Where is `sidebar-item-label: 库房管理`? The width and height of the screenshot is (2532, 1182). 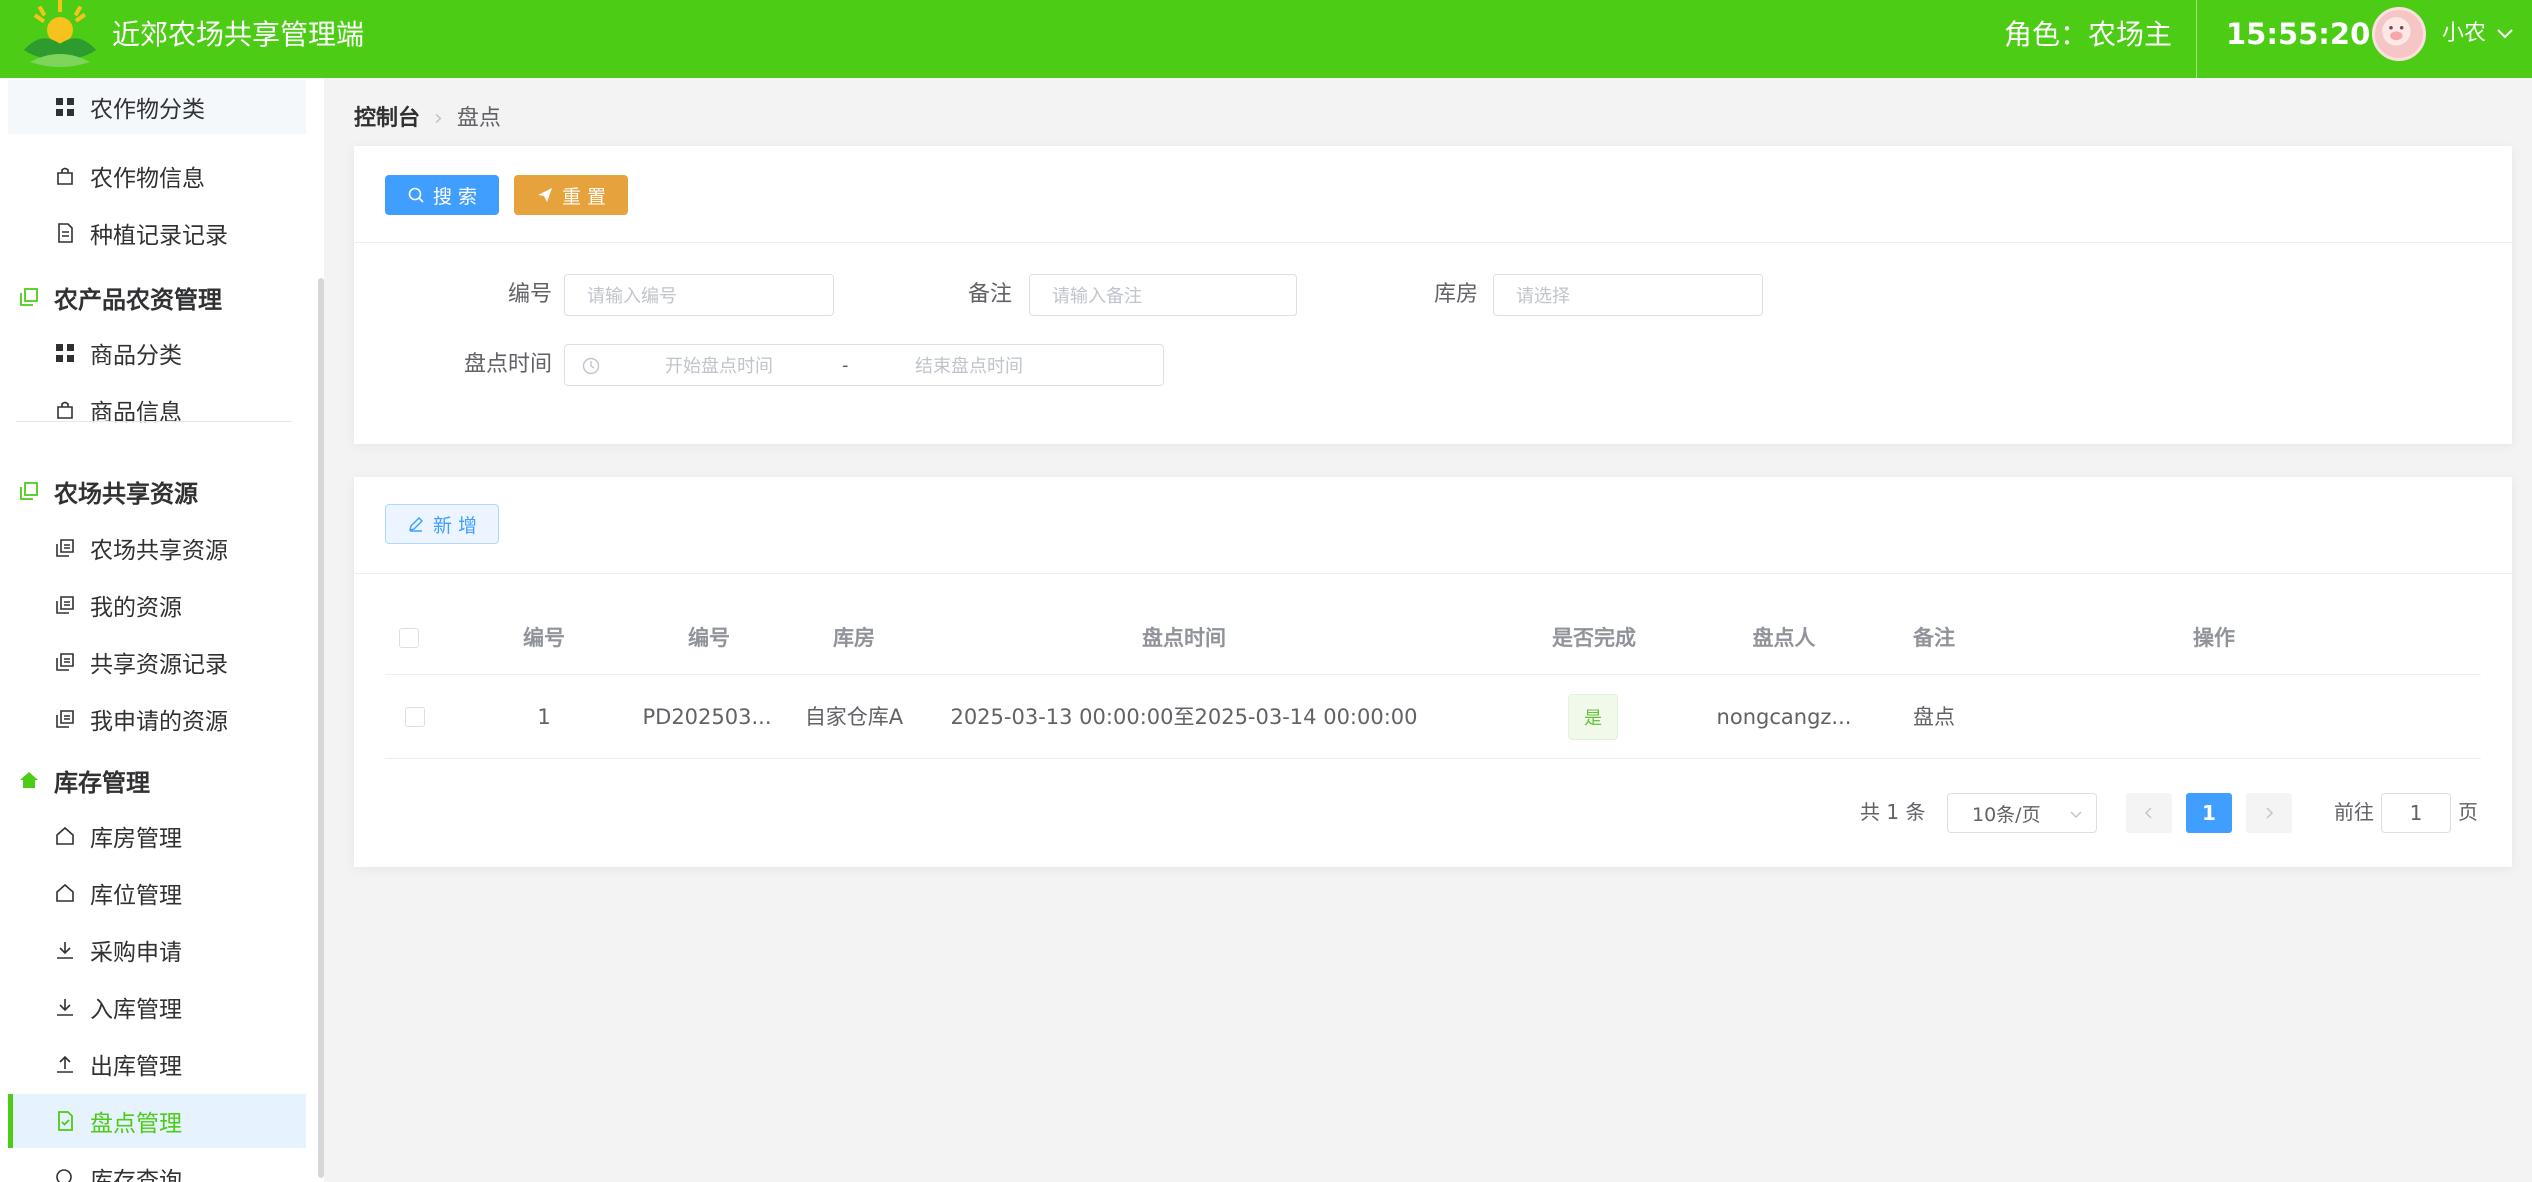
sidebar-item-label: 库房管理 is located at coordinates (136, 839).